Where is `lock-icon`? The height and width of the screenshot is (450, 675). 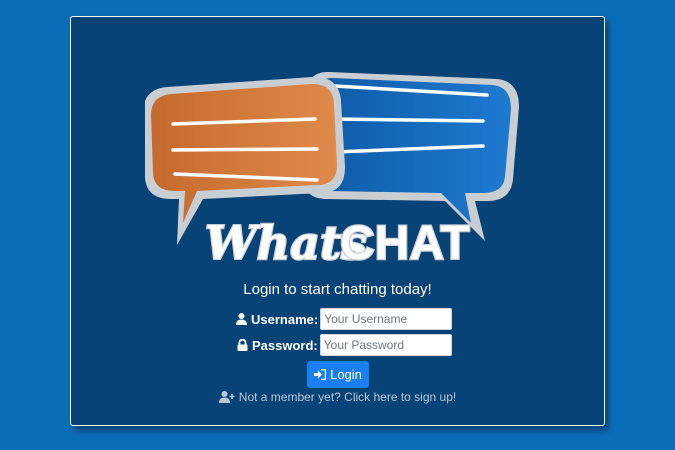 lock-icon is located at coordinates (242, 345).